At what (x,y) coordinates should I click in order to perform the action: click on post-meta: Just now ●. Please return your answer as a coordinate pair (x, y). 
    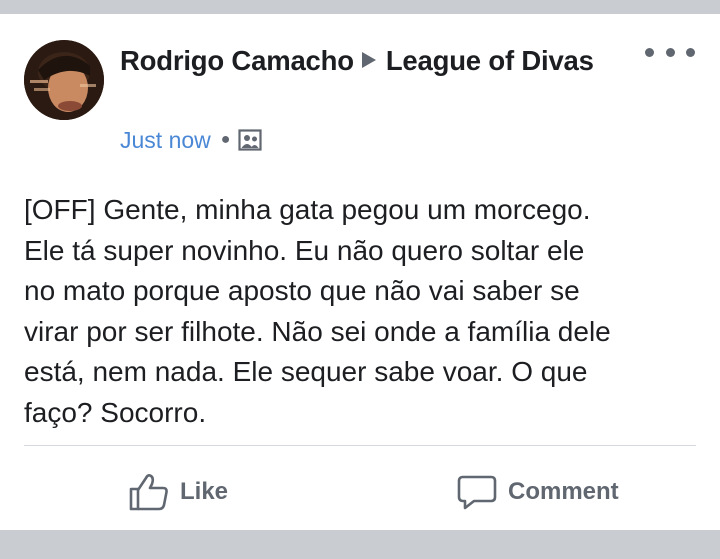
    Looking at the image, I should click on (191, 140).